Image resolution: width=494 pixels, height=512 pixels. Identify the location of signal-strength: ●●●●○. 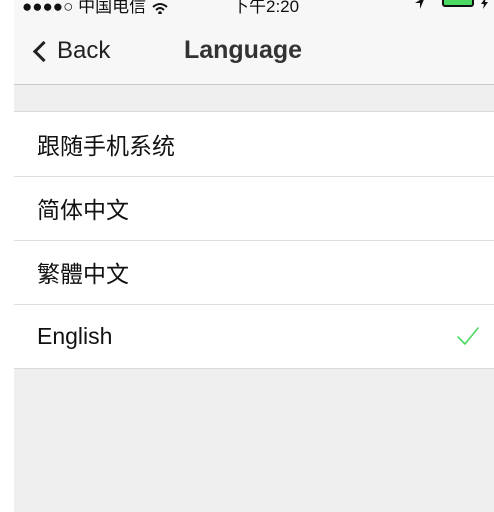
(48, 7).